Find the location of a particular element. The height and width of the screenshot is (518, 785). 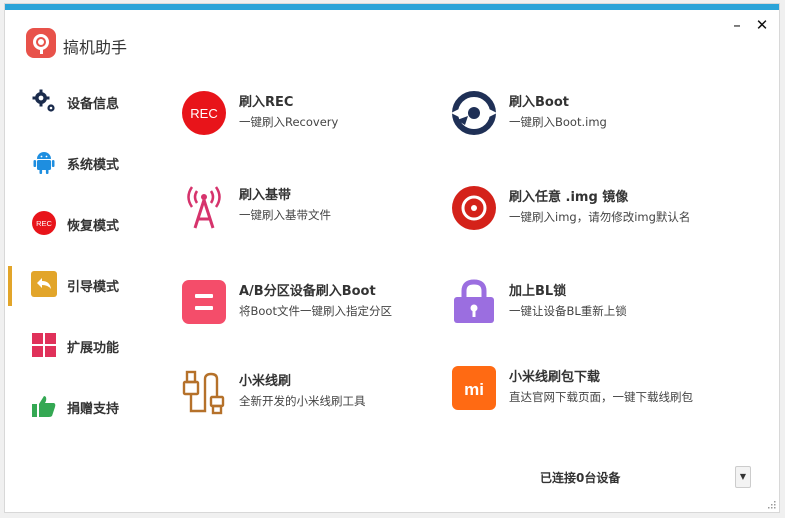

antenna-icon is located at coordinates (204, 207).